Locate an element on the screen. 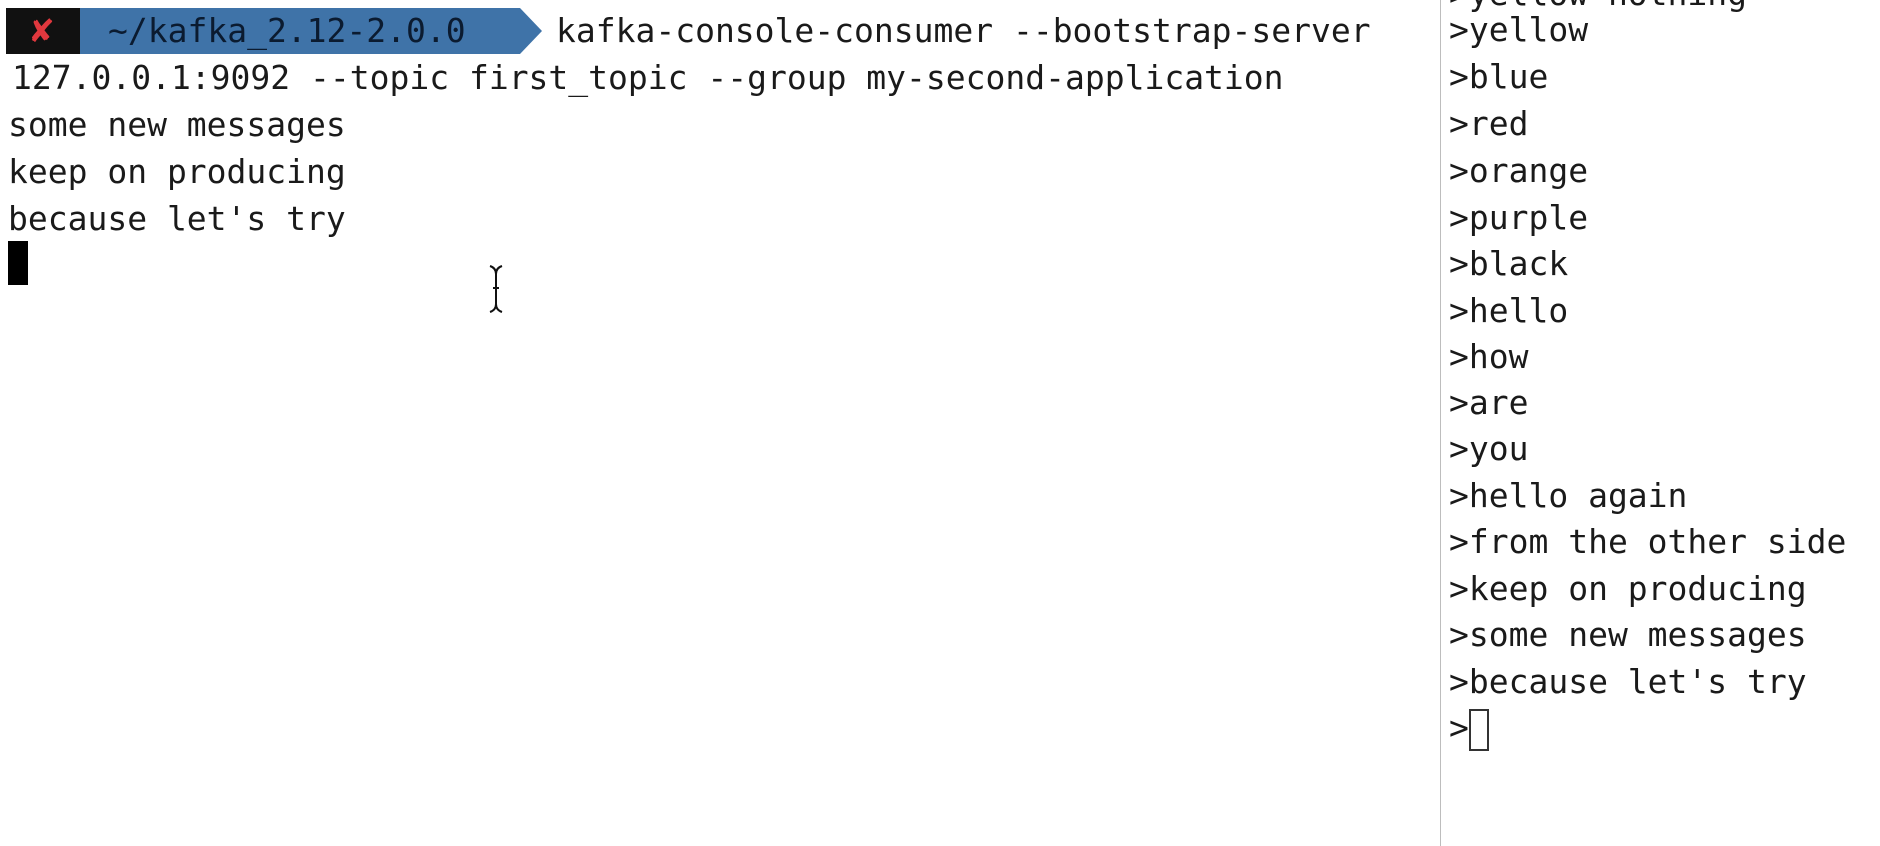 Image resolution: width=1880 pixels, height=846 pixels. producer-line: >some new messages is located at coordinates (1628, 634).